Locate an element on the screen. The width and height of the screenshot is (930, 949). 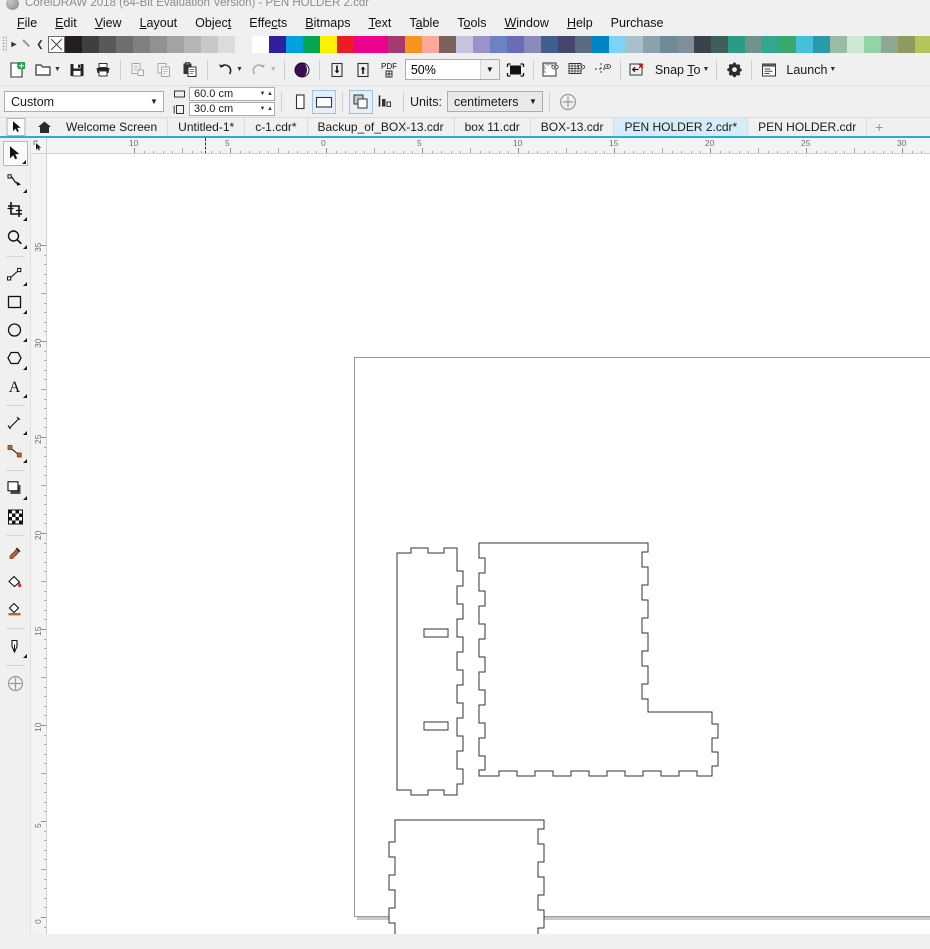
menu-file: FFileile is located at coordinates (27, 23).